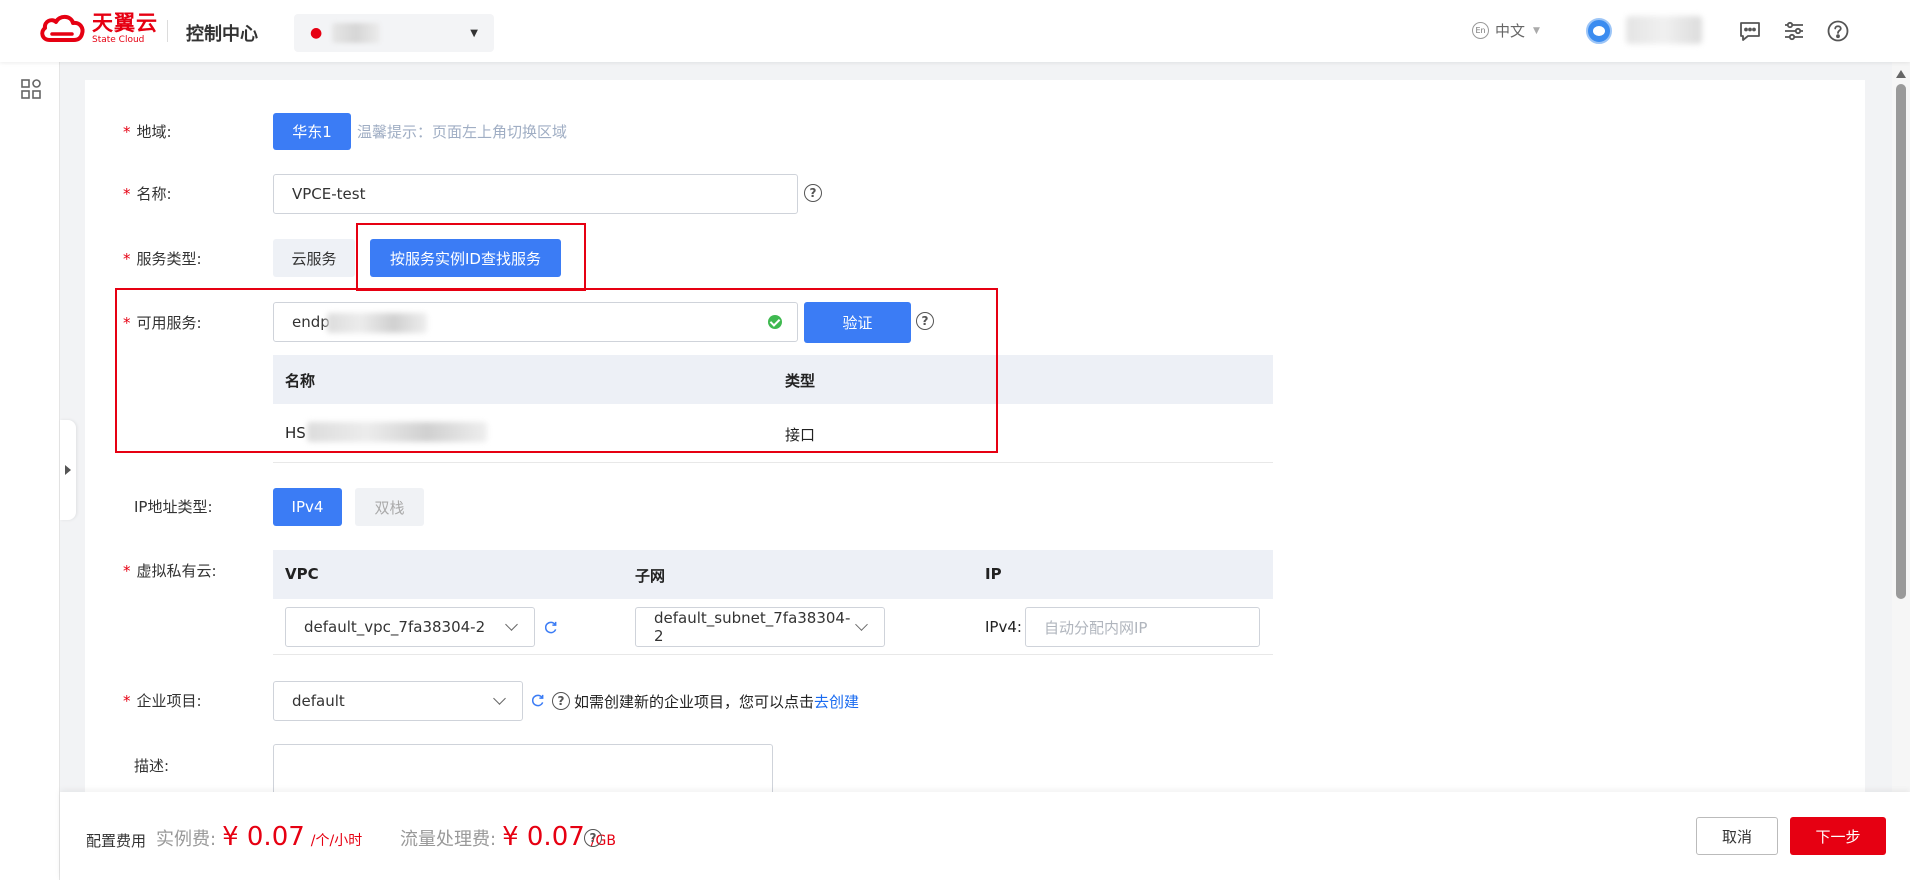 This screenshot has width=1910, height=880. I want to click on region-label: * 地域:, so click(147, 132).